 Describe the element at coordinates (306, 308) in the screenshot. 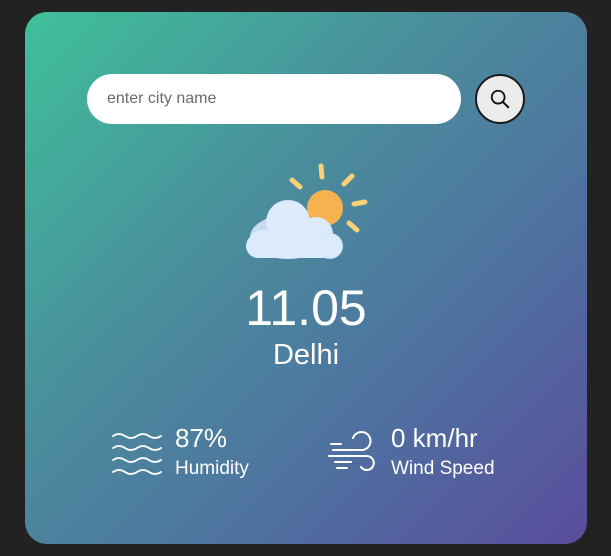

I see `temperature-value: 11.05` at that location.